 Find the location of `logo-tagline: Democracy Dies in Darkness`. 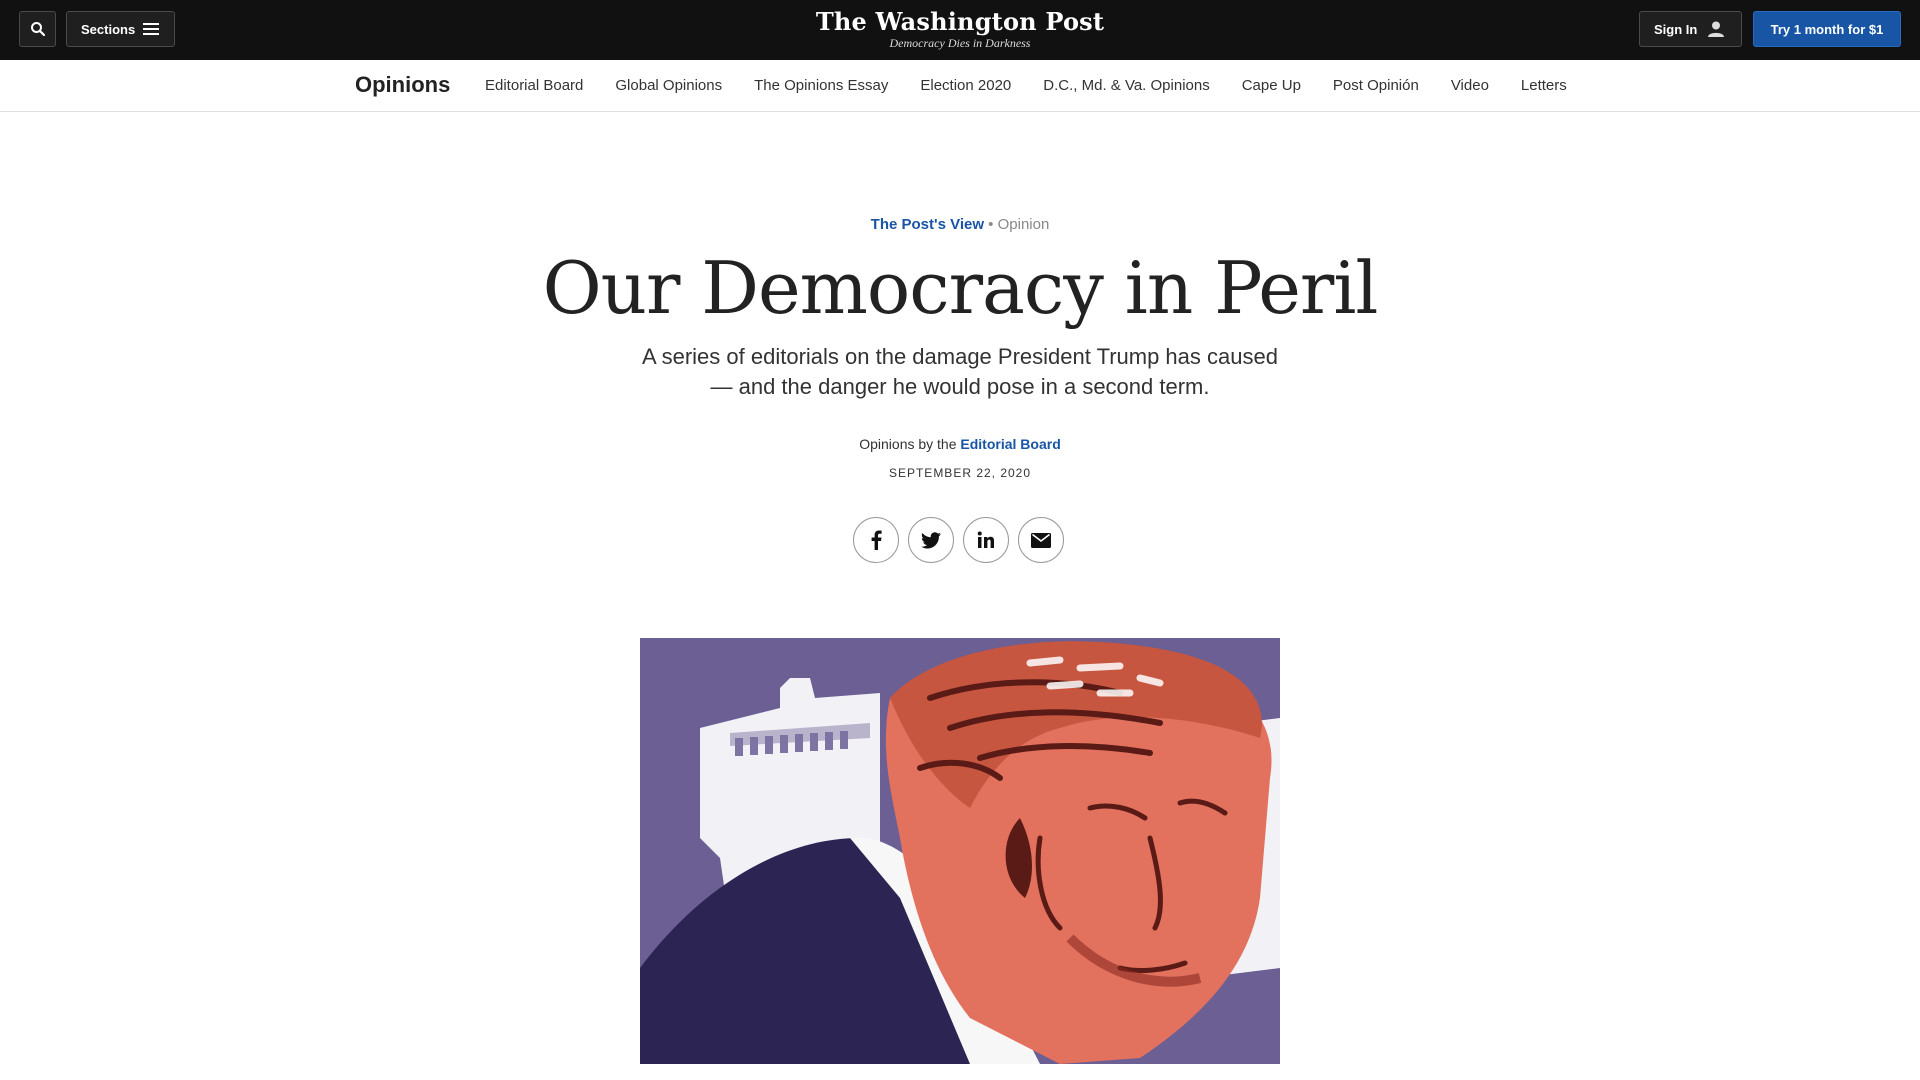

logo-tagline: Democracy Dies in Darkness is located at coordinates (960, 43).